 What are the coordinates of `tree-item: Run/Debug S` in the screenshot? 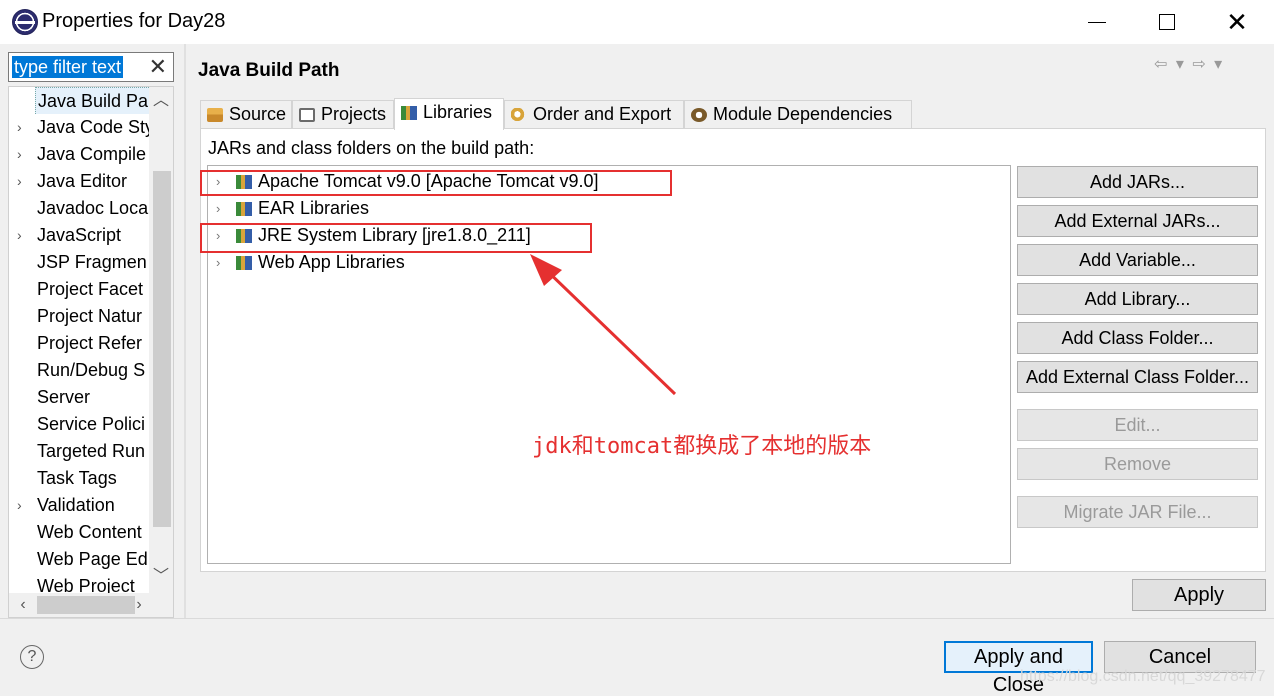 It's located at (79, 370).